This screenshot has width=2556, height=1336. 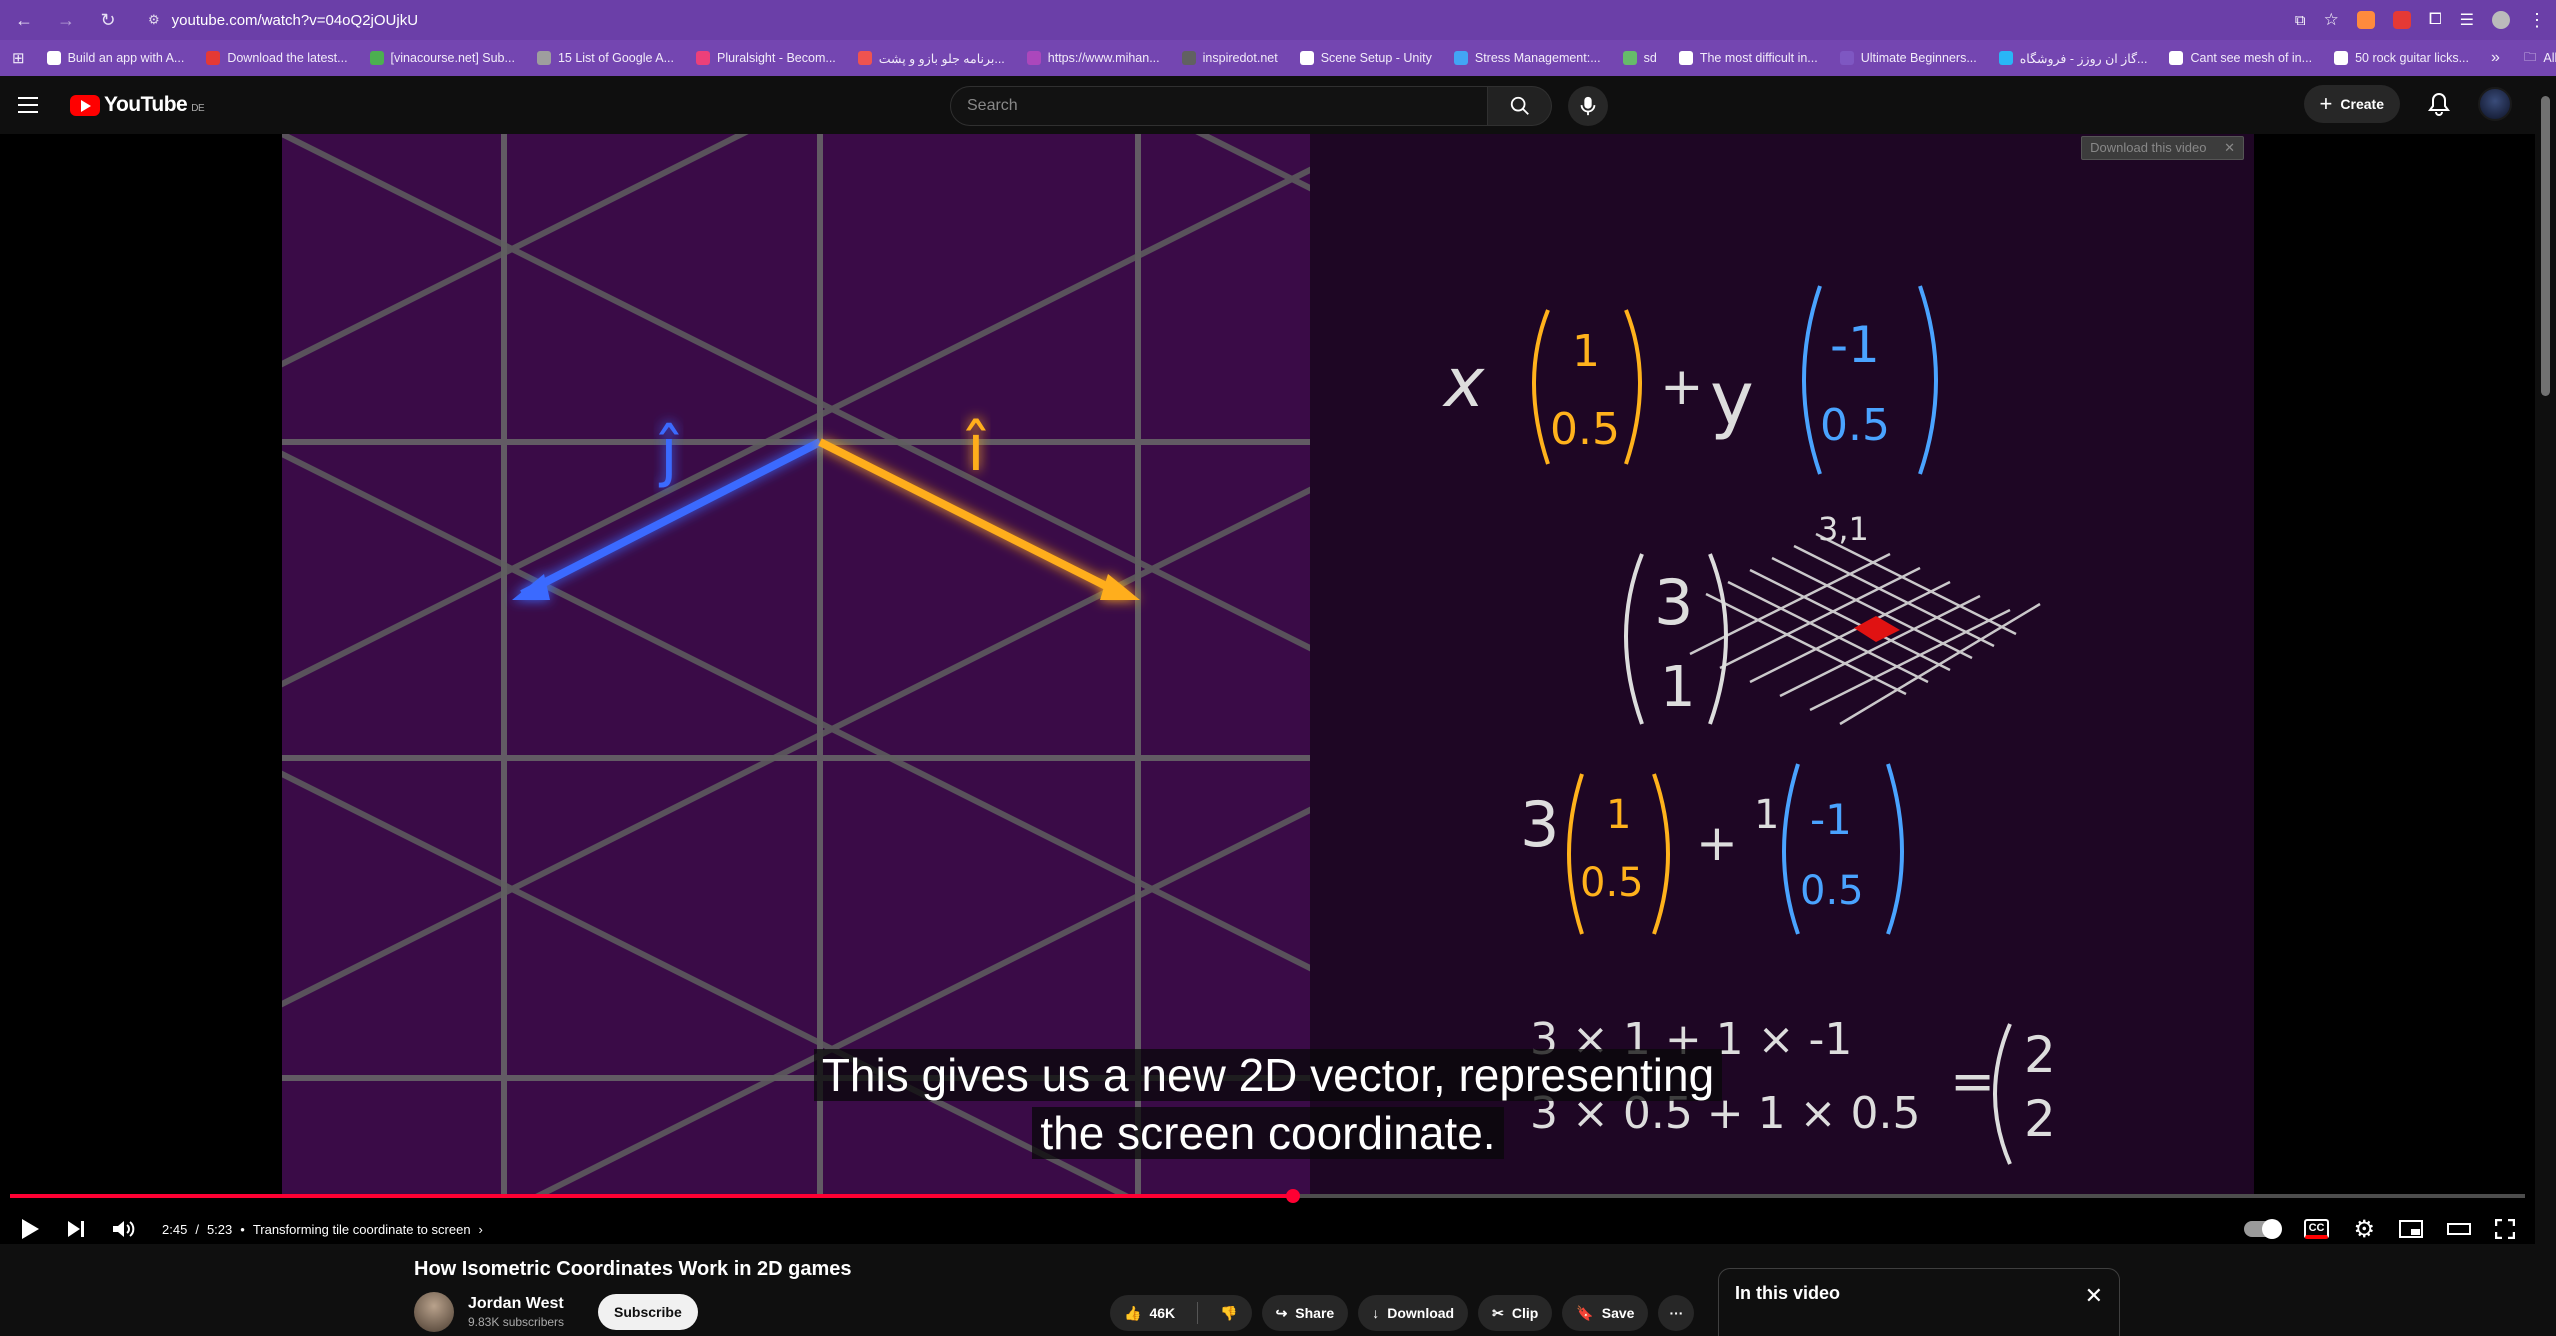 I want to click on subscribe-button: Subscribe, so click(x=648, y=1312).